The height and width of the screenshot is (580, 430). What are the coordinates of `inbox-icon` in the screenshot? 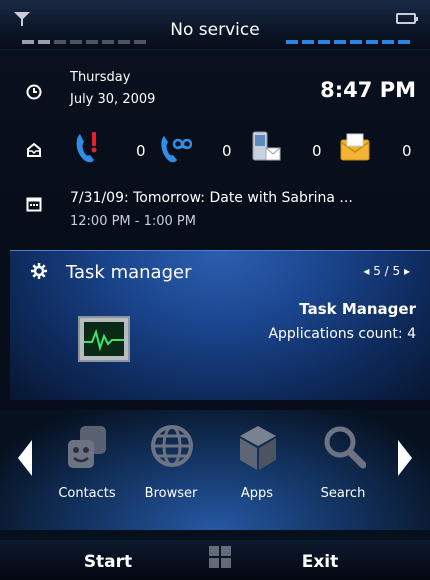 It's located at (34, 149).